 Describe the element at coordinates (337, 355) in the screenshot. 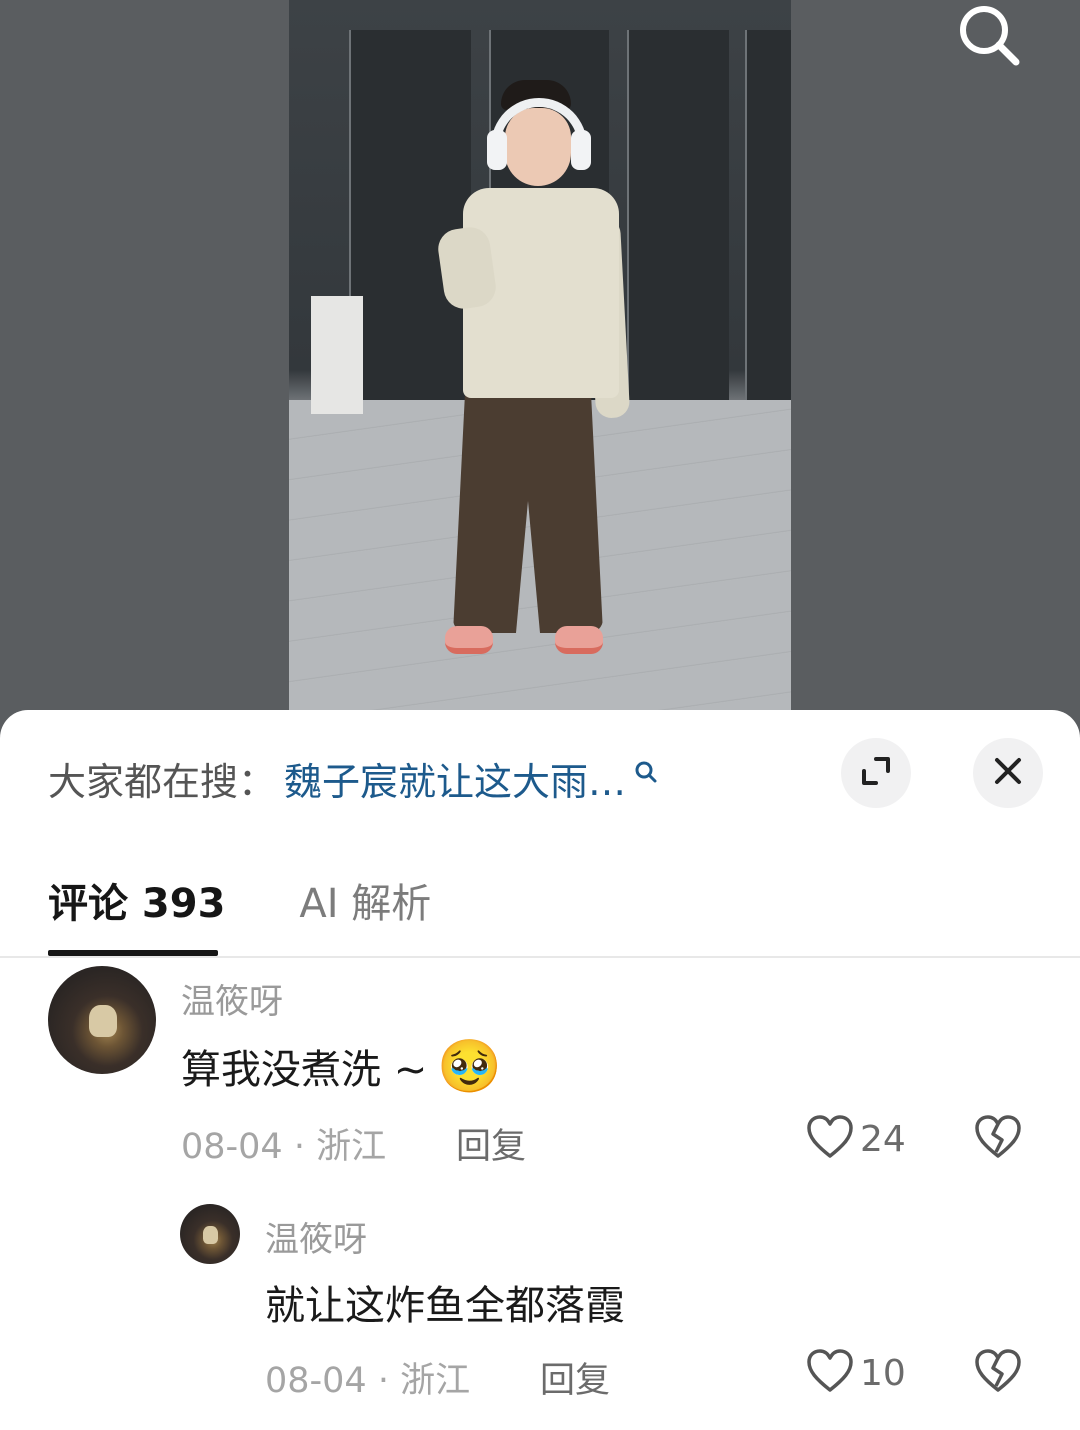

I see `cabinet` at that location.